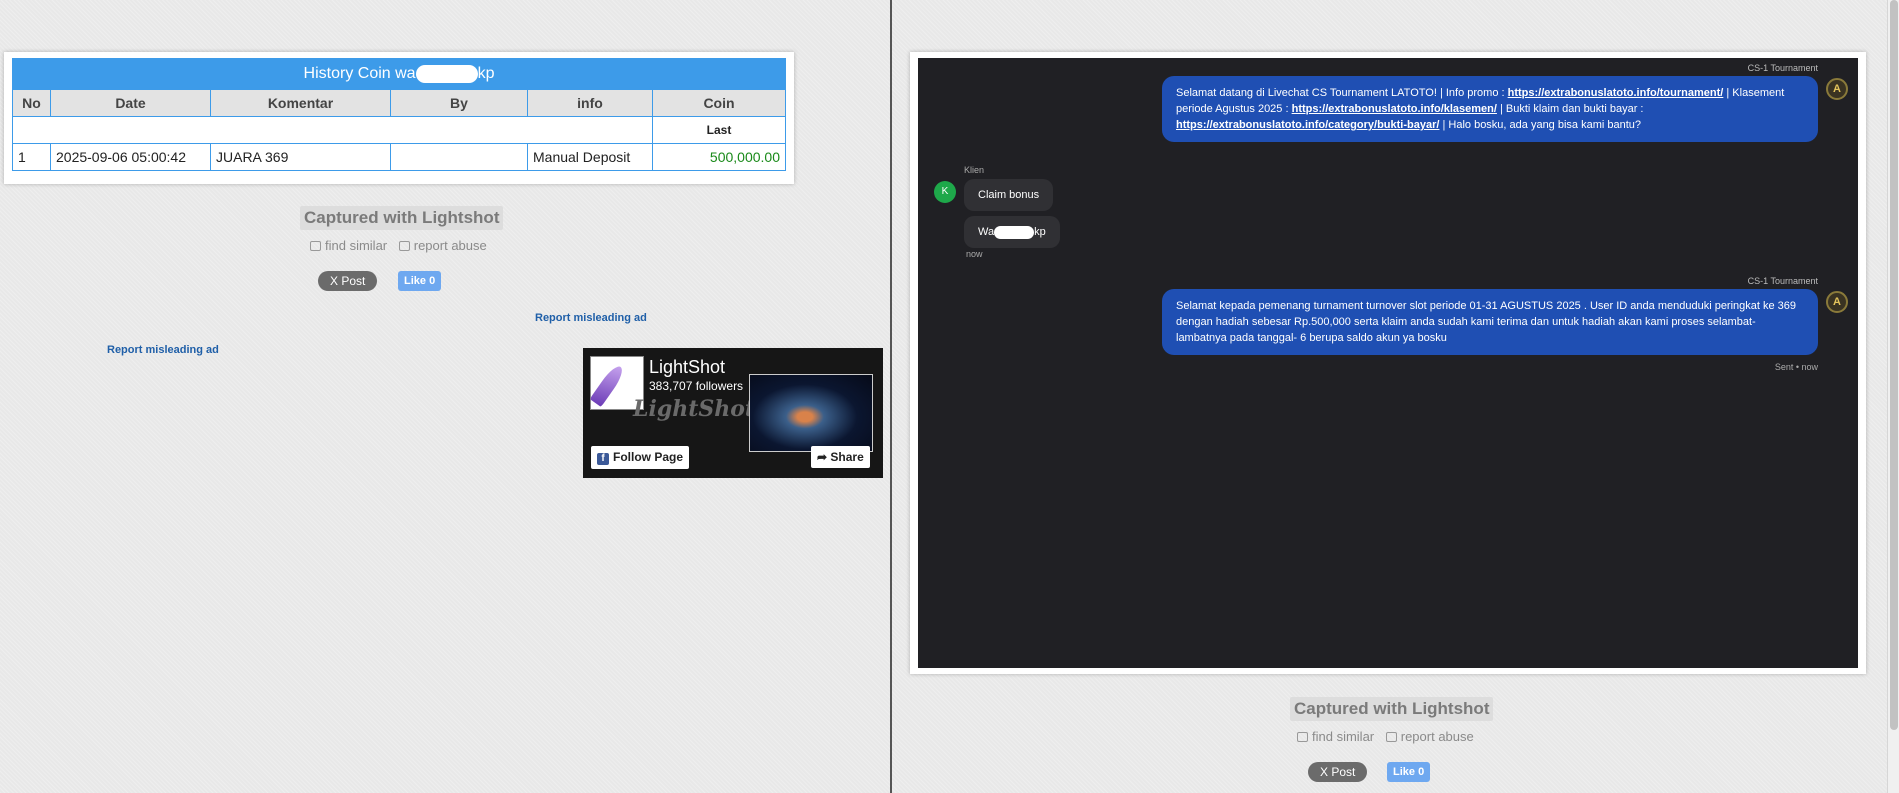 Image resolution: width=1899 pixels, height=793 pixels. I want to click on cell-date: 2025-09-06 05:00:42, so click(130, 157).